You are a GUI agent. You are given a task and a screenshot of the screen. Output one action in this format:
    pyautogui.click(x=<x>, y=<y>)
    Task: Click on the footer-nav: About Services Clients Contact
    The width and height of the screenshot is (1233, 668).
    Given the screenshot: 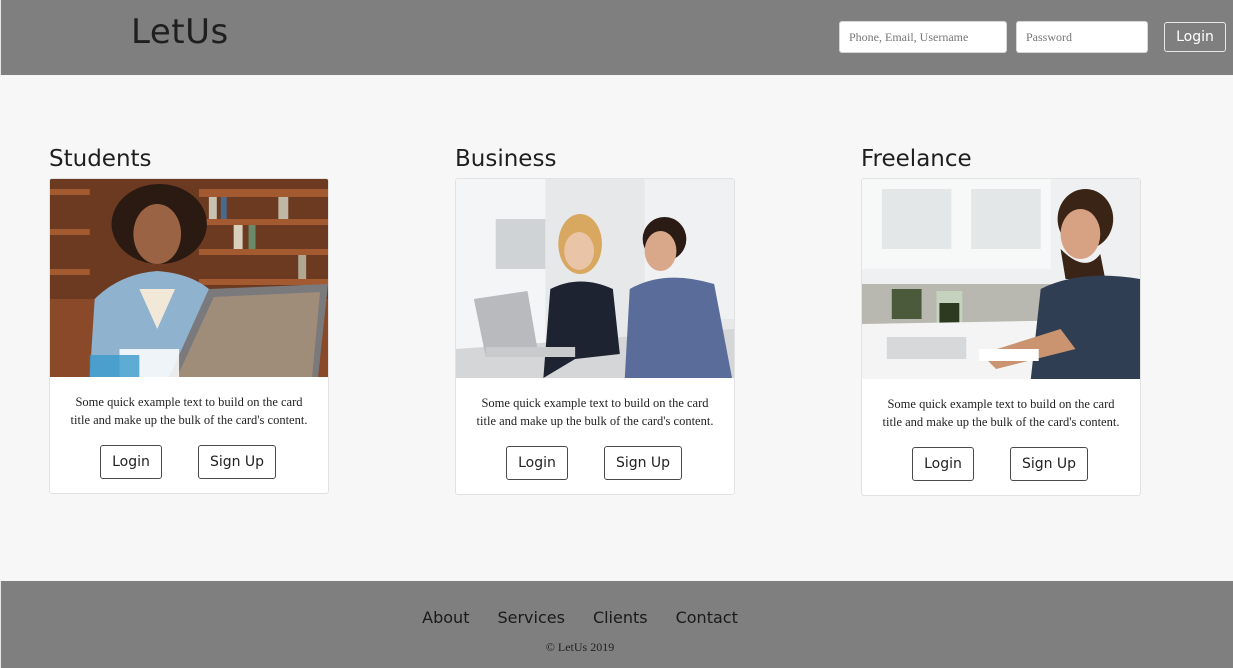 What is the action you would take?
    pyautogui.click(x=580, y=617)
    